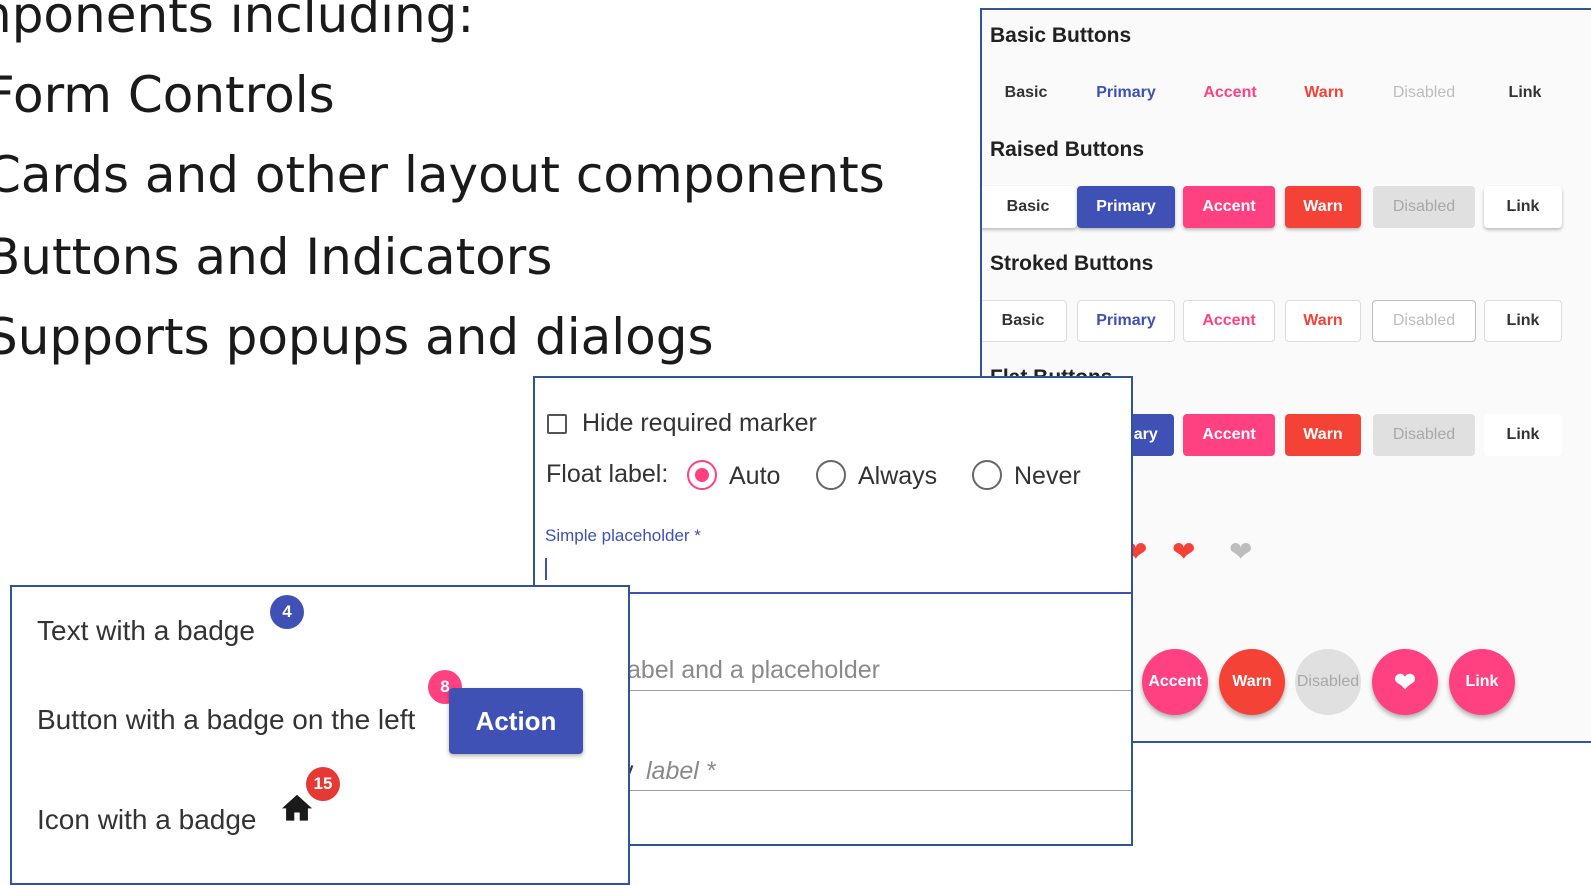  I want to click on flat-button-accent: Accent, so click(1229, 435).